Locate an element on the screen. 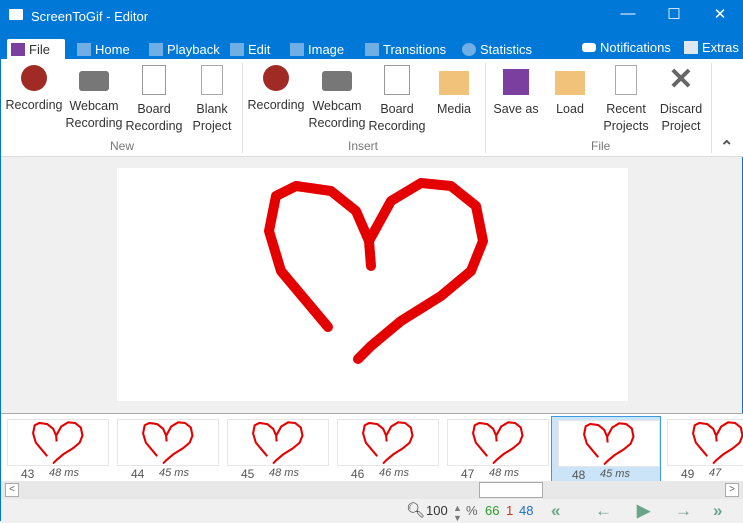 The image size is (743, 523). frame-number: 47 is located at coordinates (468, 474).